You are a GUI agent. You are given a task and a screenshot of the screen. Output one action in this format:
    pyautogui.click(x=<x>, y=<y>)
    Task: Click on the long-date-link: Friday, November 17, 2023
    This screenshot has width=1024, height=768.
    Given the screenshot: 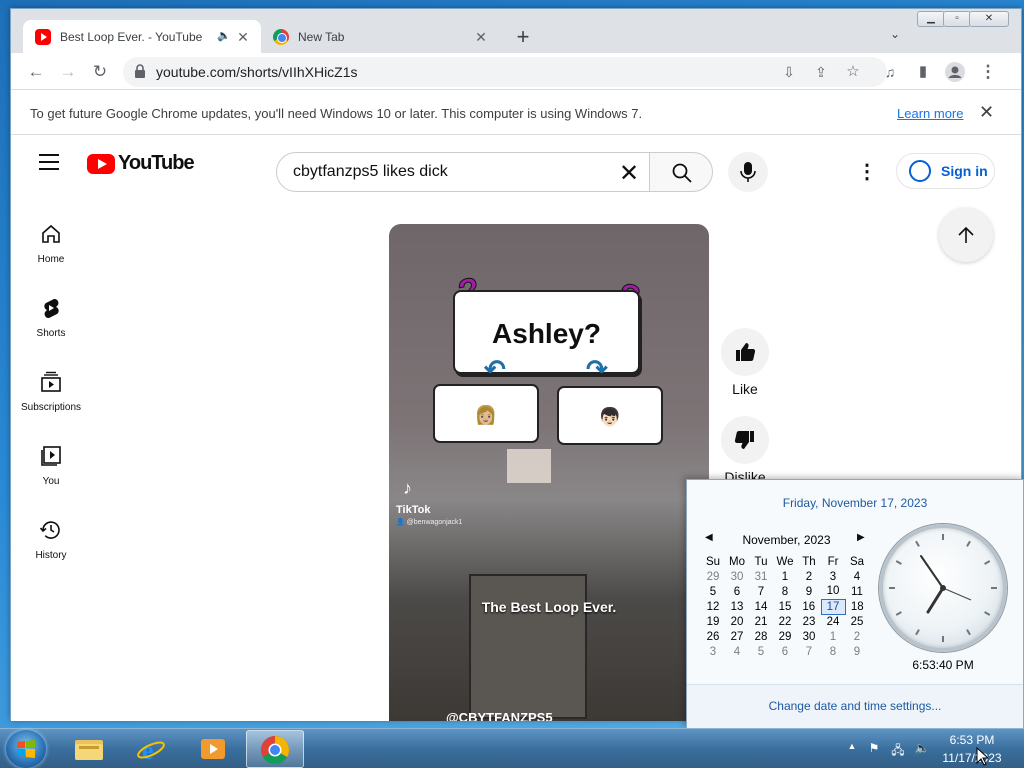 What is the action you would take?
    pyautogui.click(x=855, y=503)
    